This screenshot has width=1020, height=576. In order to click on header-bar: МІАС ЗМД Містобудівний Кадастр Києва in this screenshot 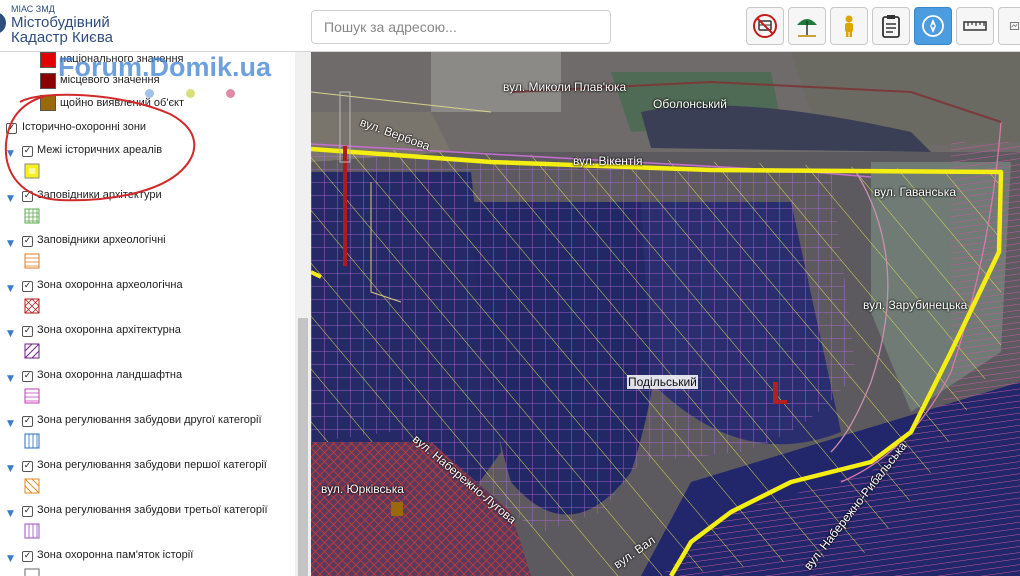, I will do `click(510, 26)`.